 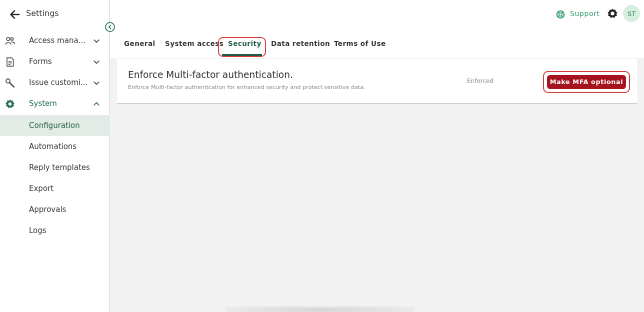 What do you see at coordinates (55, 188) in the screenshot?
I see `sidebar-subitem-export: Export` at bounding box center [55, 188].